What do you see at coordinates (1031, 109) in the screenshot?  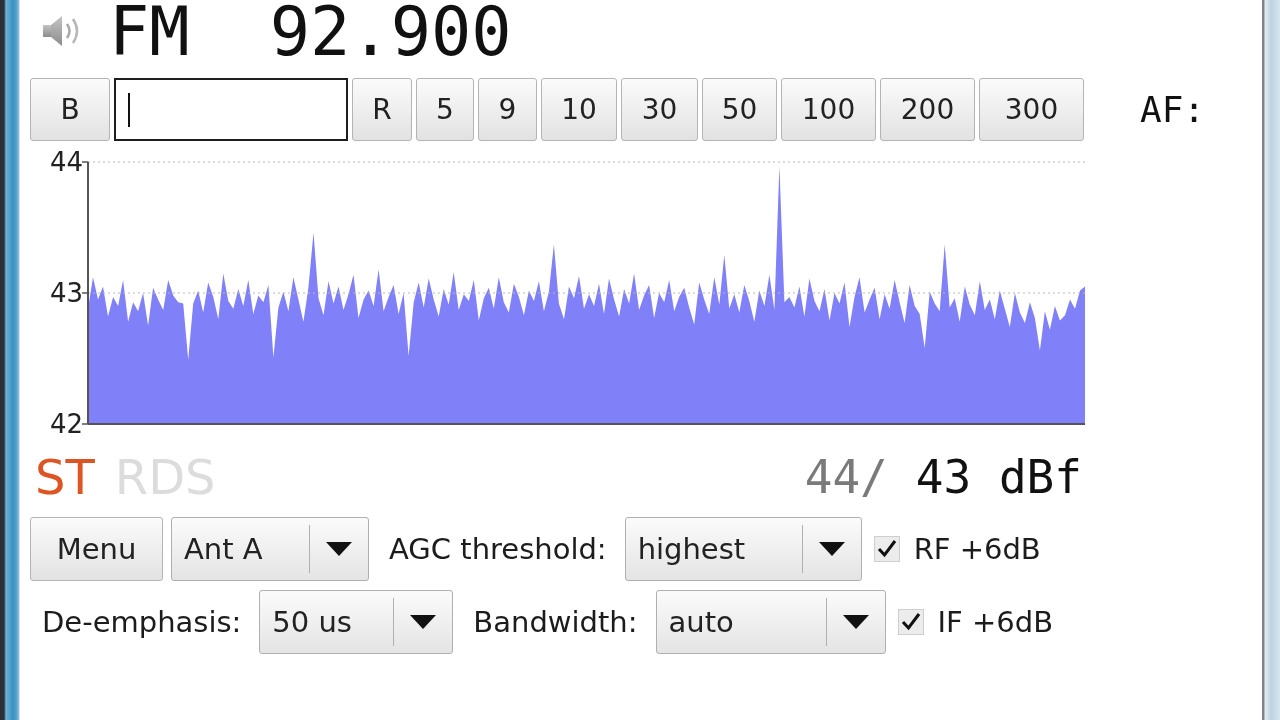 I see `step-button: 300` at bounding box center [1031, 109].